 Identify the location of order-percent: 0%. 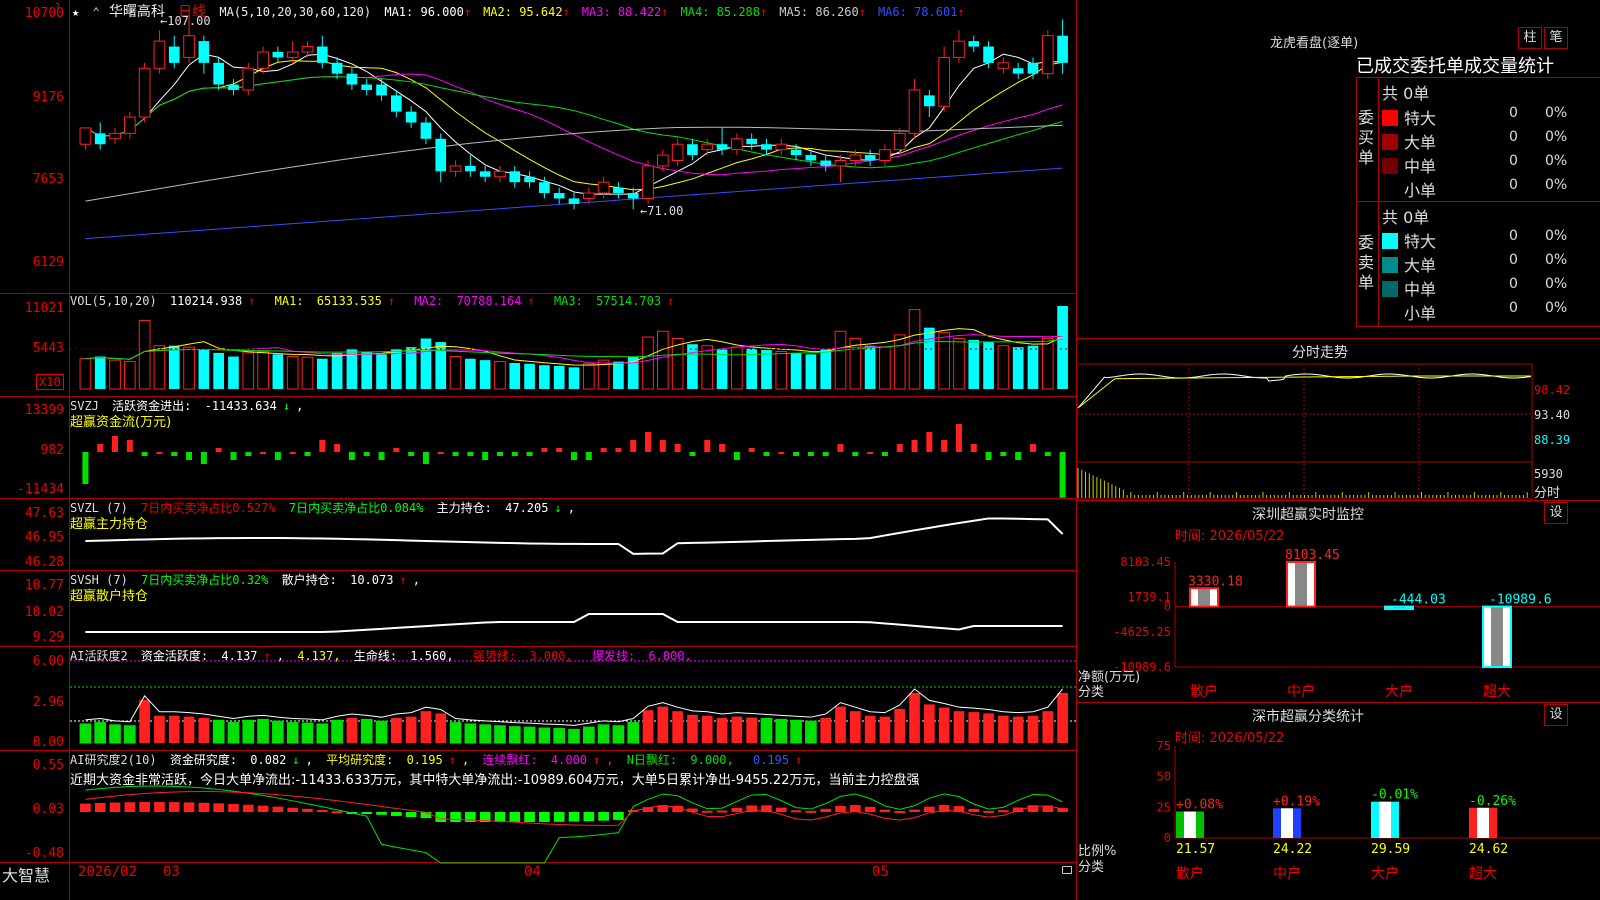
(1556, 113).